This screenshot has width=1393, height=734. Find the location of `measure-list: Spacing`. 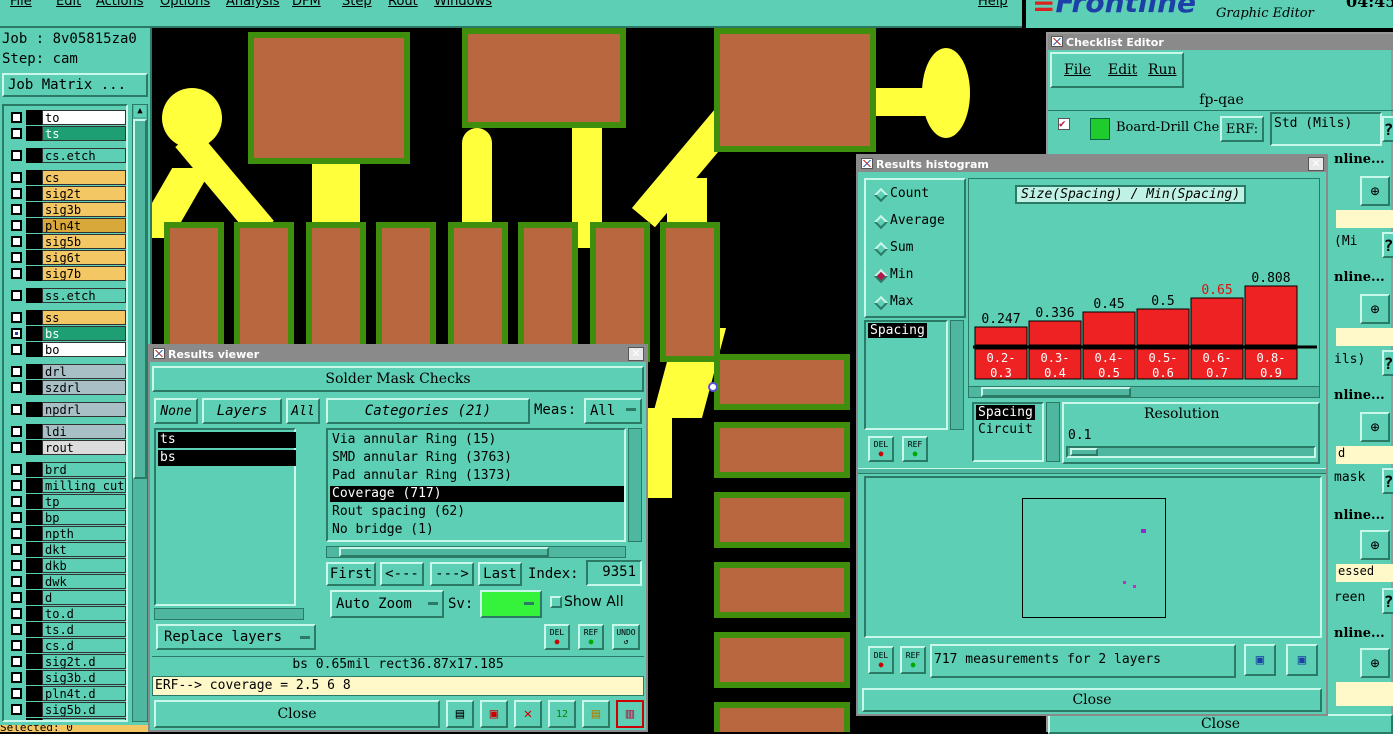

measure-list: Spacing is located at coordinates (906, 375).